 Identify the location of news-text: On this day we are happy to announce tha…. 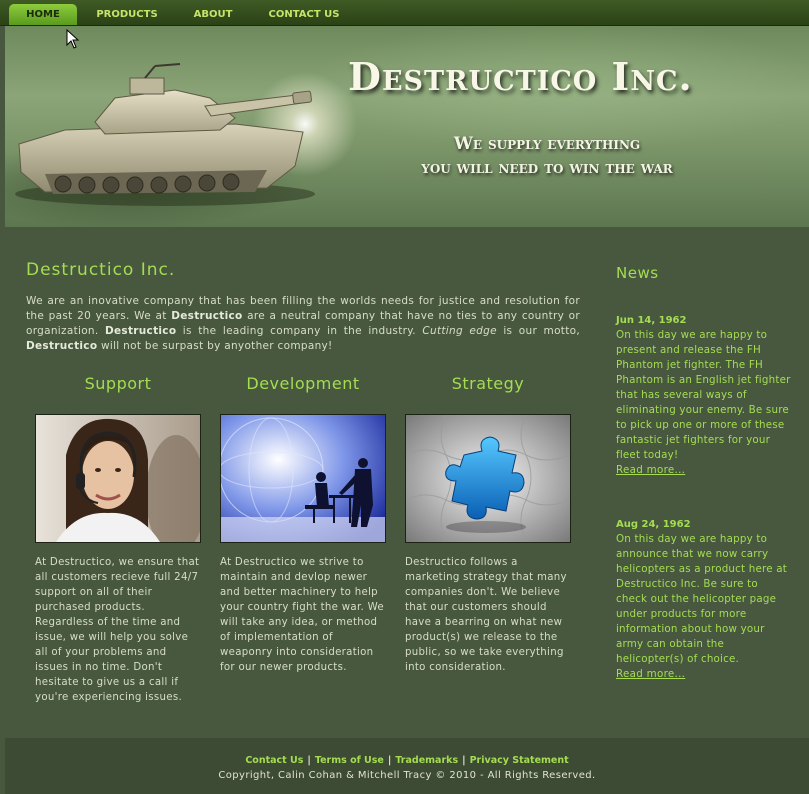
(701, 599).